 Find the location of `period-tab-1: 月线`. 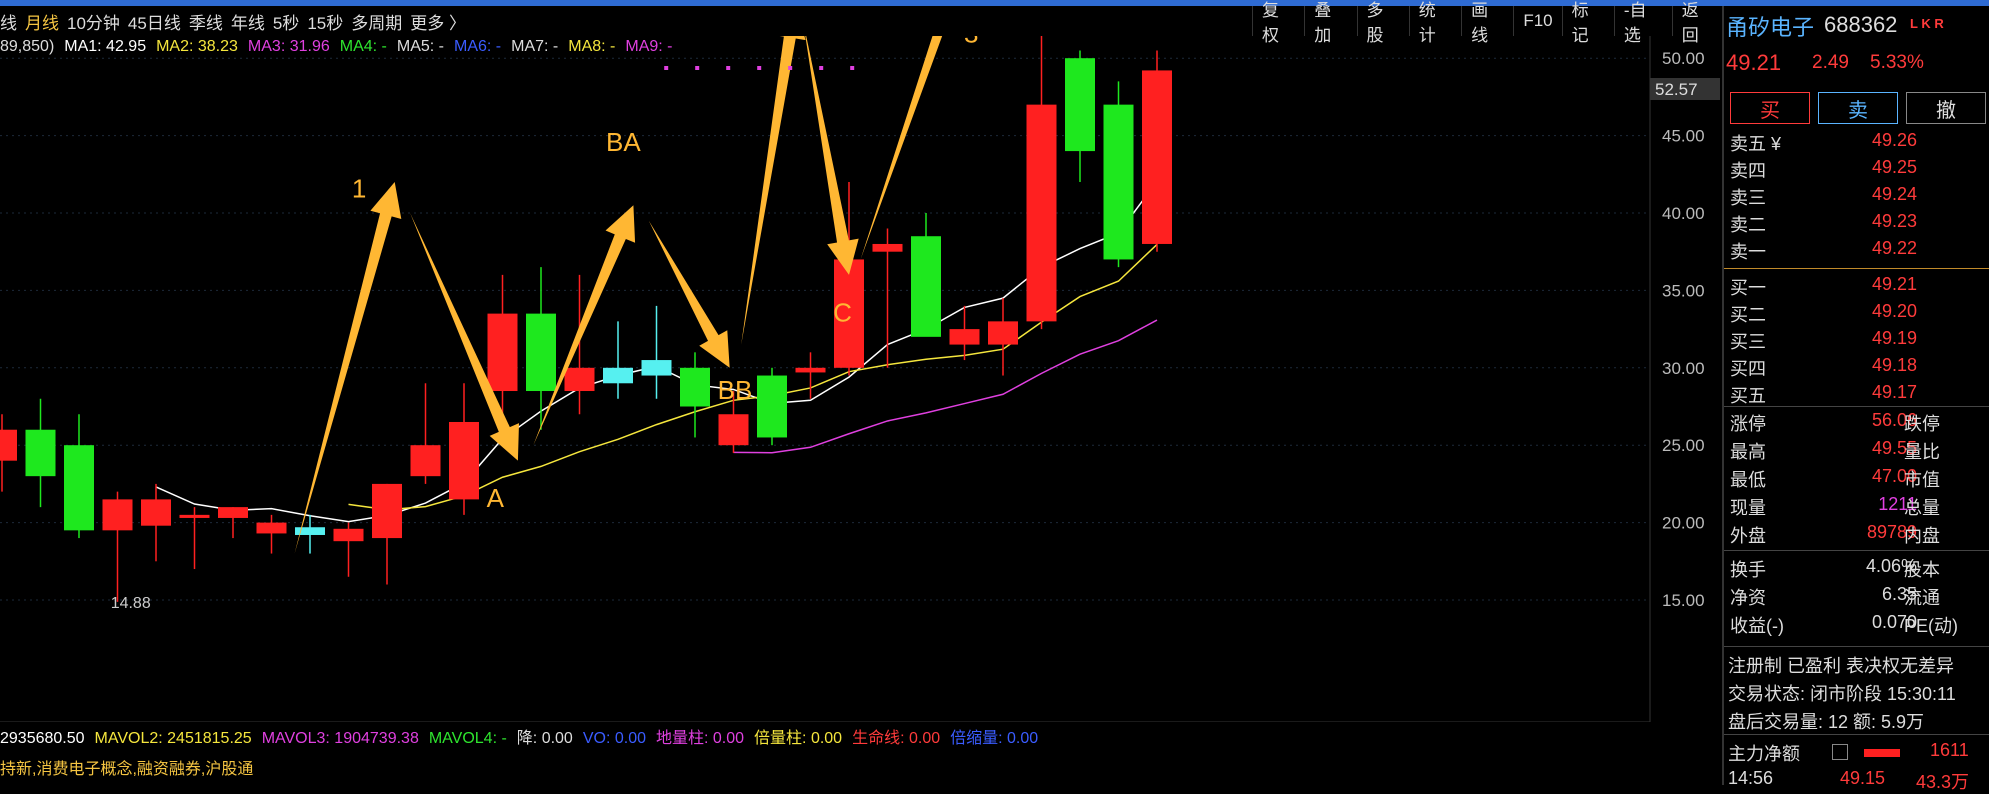

period-tab-1: 月线 is located at coordinates (46, 21).